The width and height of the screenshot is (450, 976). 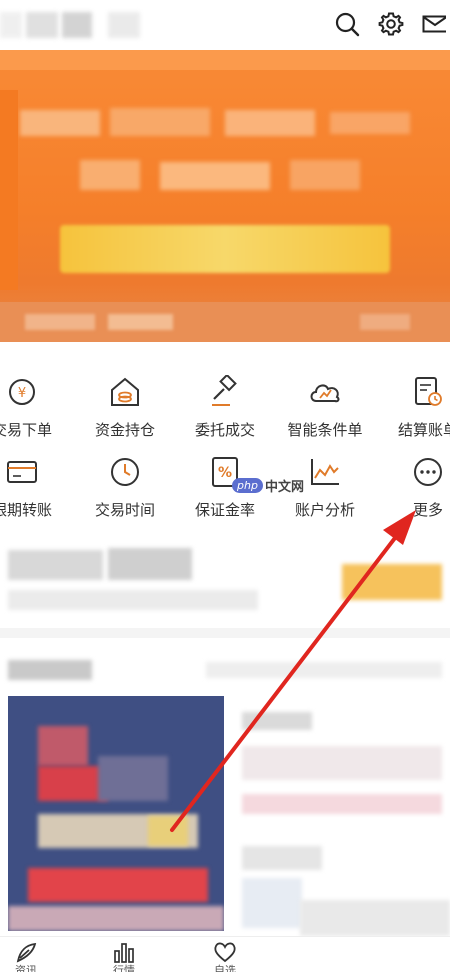 I want to click on menu-item-smart-condition: 智能条件单, so click(x=325, y=402).